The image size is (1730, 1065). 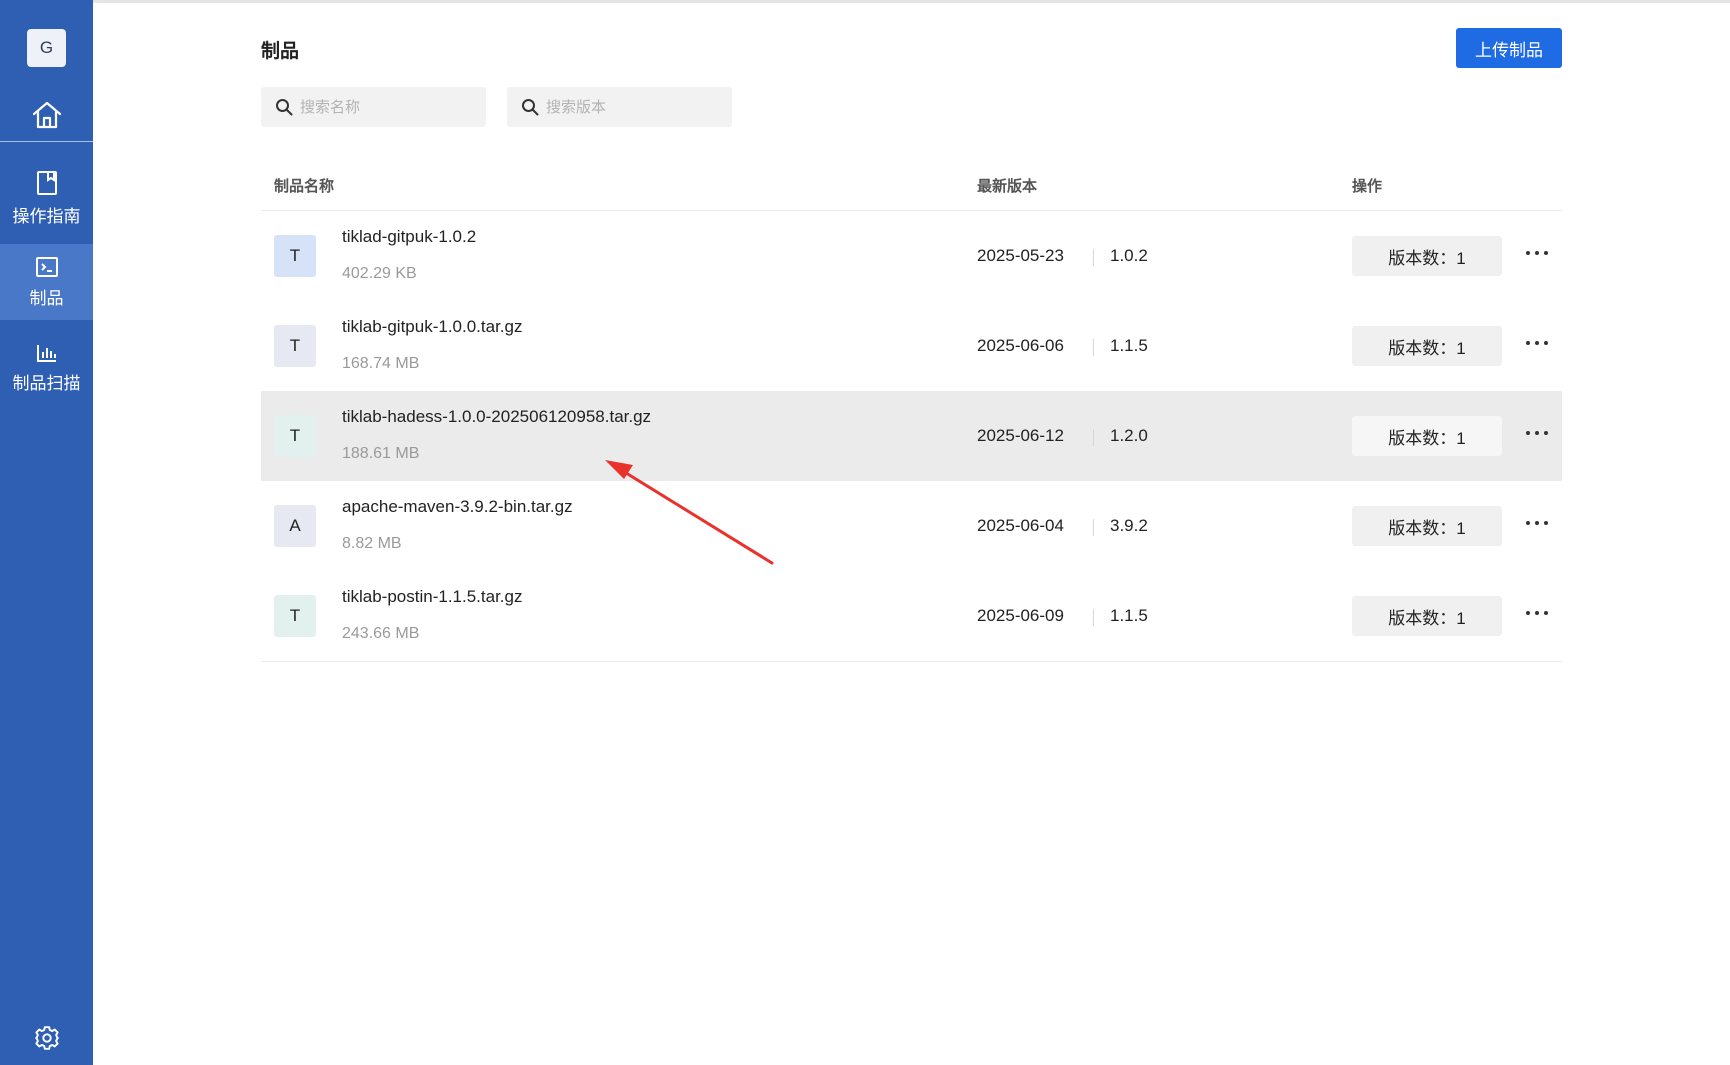 What do you see at coordinates (381, 453) in the screenshot?
I see `artifact-size: 188.61 MB` at bounding box center [381, 453].